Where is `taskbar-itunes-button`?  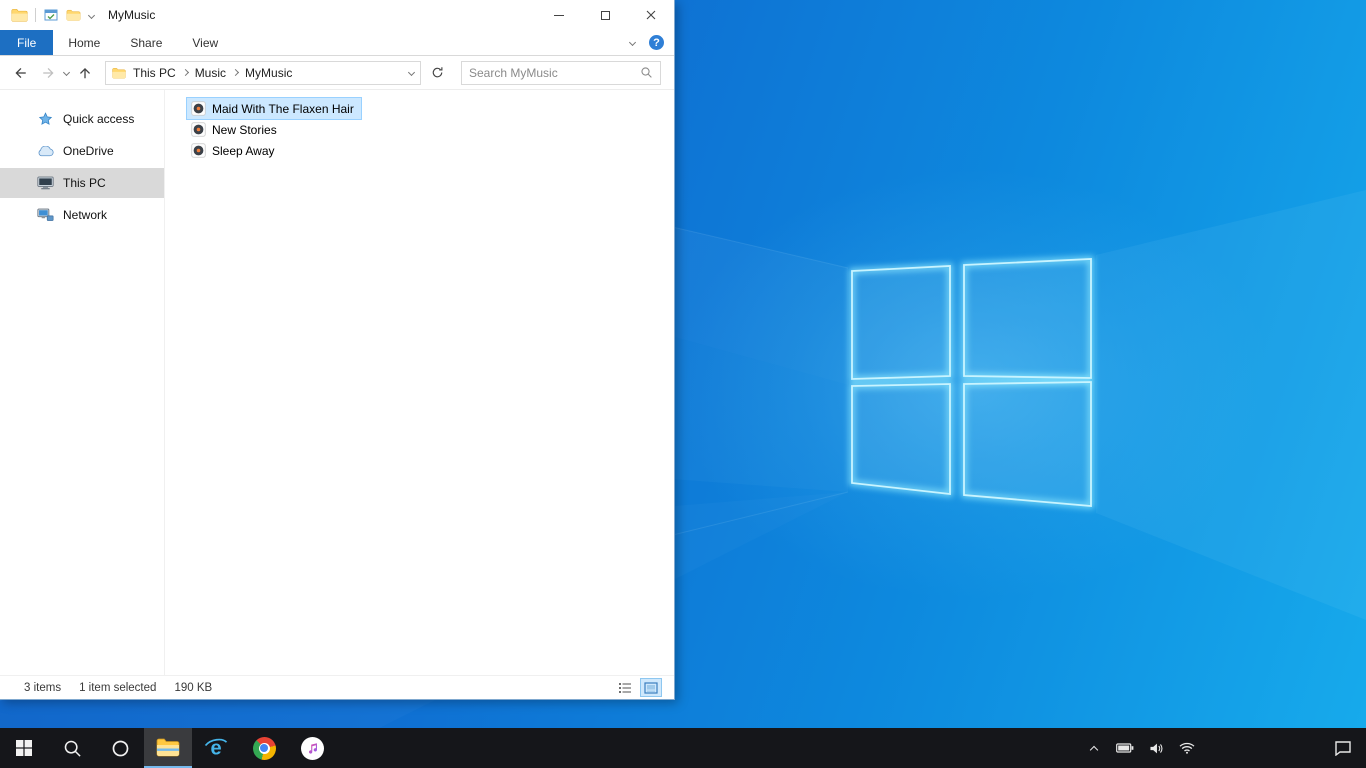 taskbar-itunes-button is located at coordinates (312, 748).